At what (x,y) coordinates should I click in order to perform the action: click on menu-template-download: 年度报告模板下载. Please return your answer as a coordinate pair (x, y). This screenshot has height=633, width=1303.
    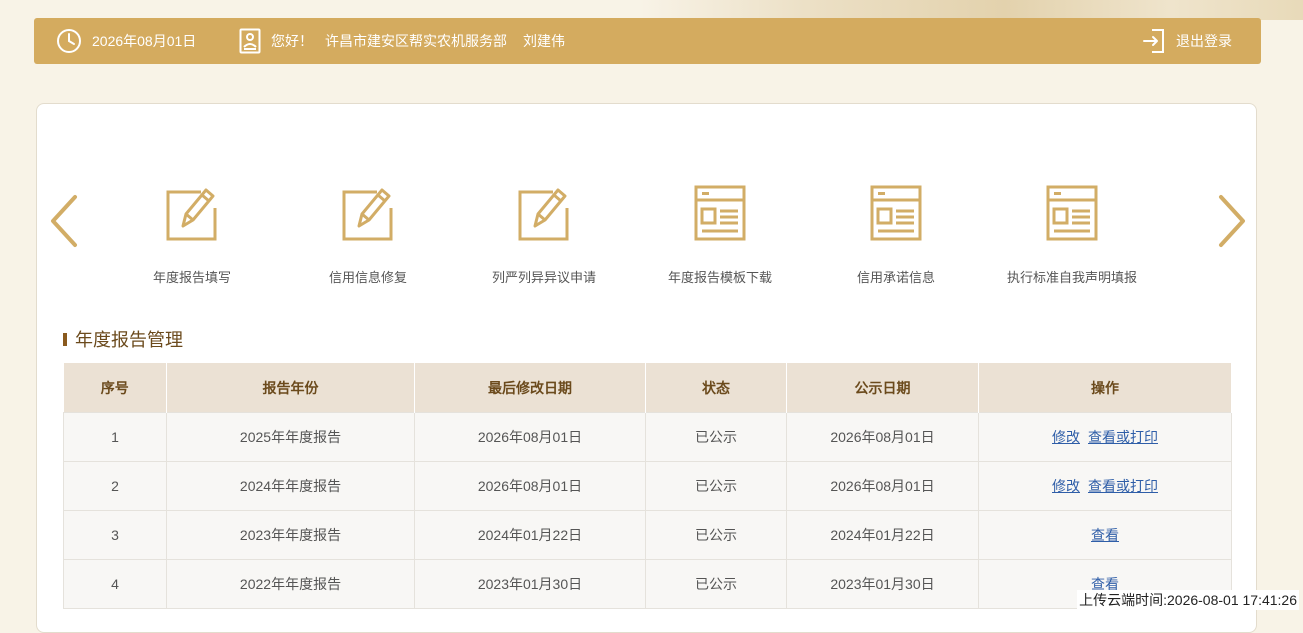
    Looking at the image, I should click on (720, 235).